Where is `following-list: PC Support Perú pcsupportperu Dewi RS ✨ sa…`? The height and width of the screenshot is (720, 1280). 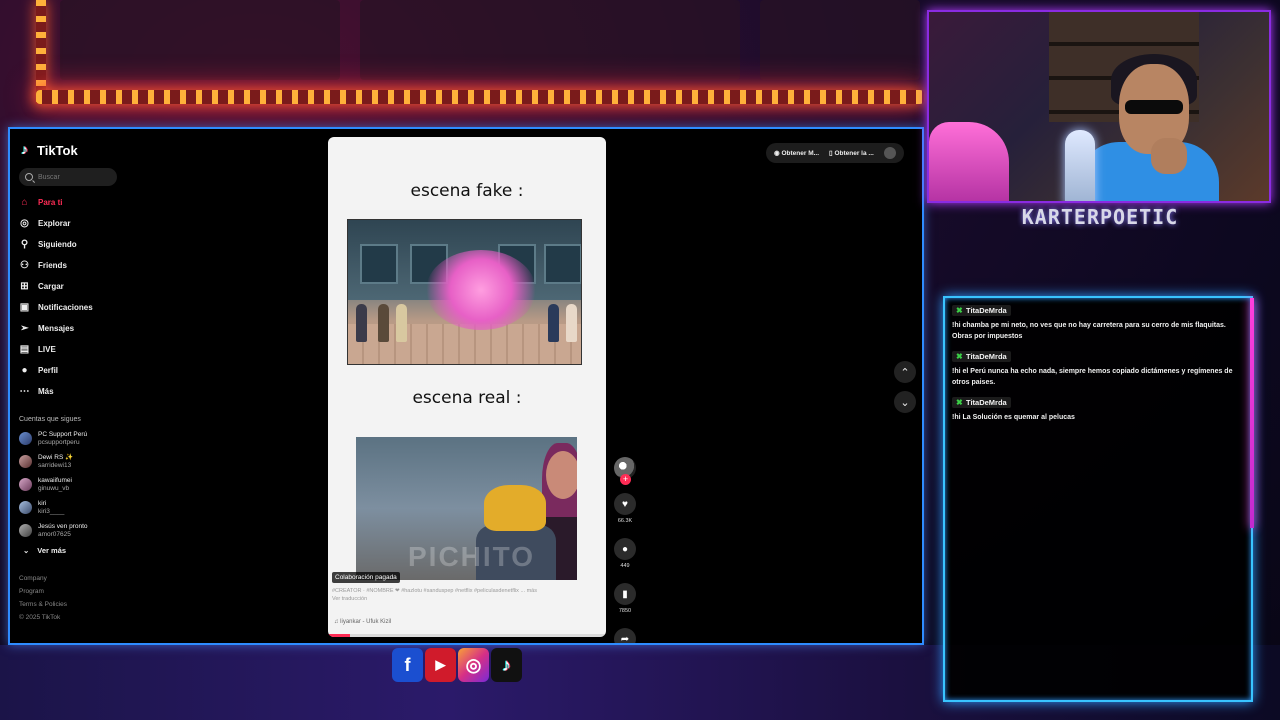 following-list: PC Support Perú pcsupportperu Dewi RS ✨ sa… is located at coordinates (72, 484).